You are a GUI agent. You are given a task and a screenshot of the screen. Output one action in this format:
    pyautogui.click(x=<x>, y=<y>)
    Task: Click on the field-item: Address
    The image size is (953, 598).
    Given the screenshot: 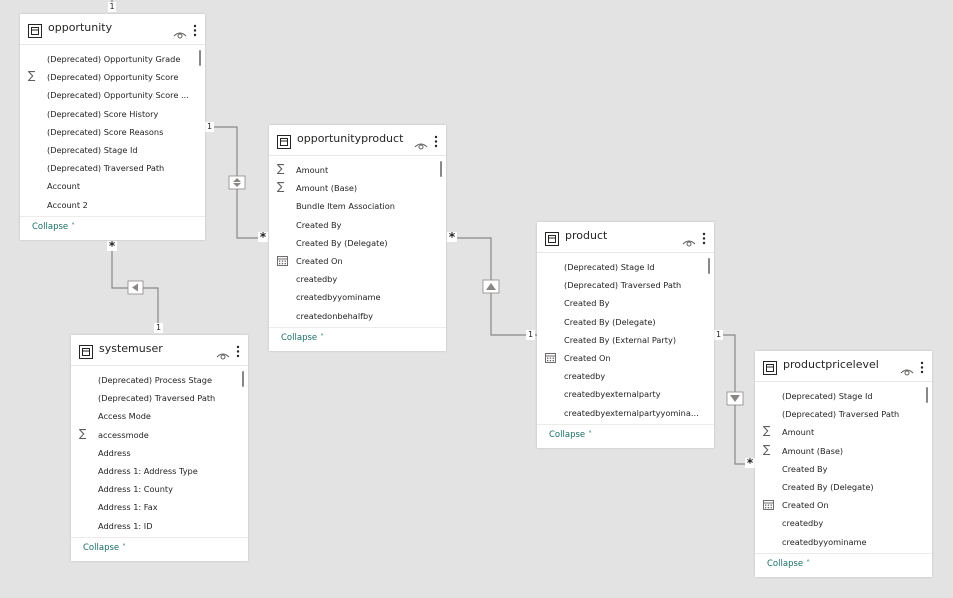 What is the action you would take?
    pyautogui.click(x=159, y=453)
    